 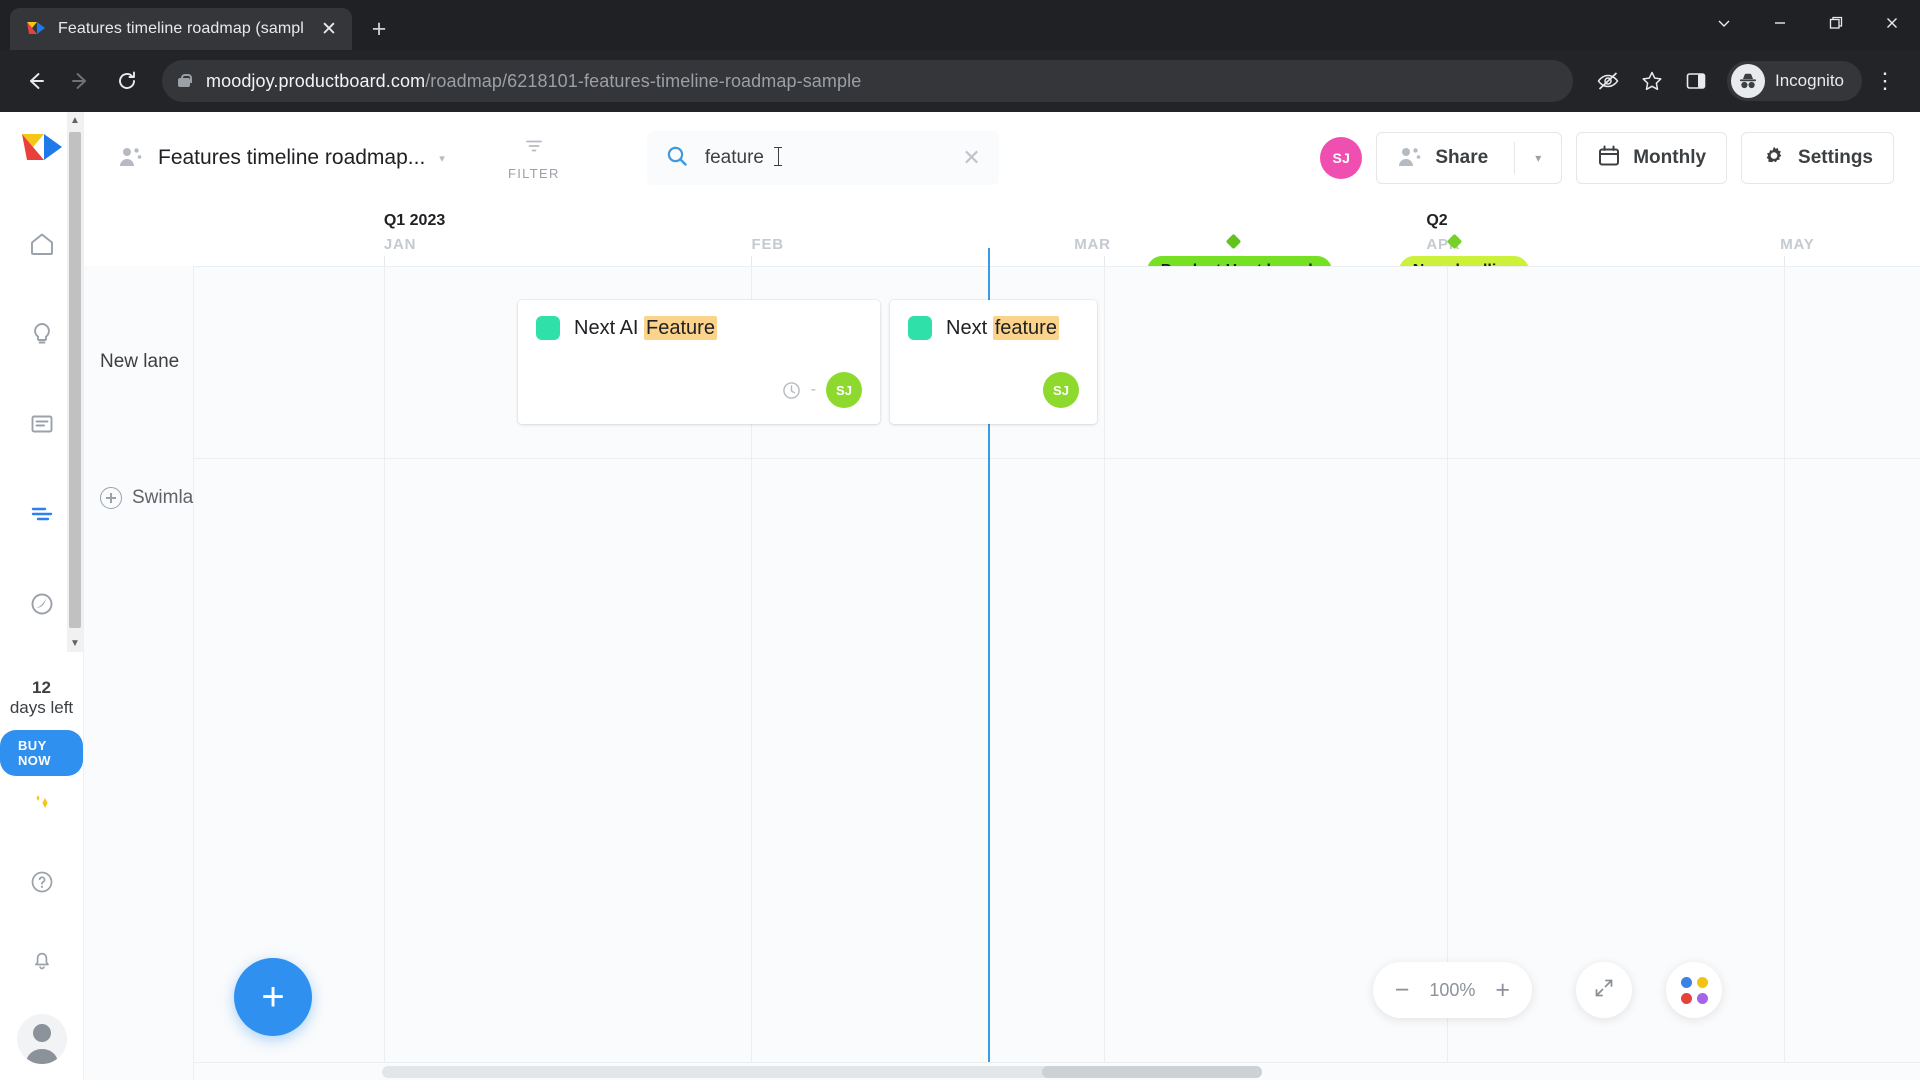 What do you see at coordinates (379, 29) in the screenshot?
I see `new-tab-button: +` at bounding box center [379, 29].